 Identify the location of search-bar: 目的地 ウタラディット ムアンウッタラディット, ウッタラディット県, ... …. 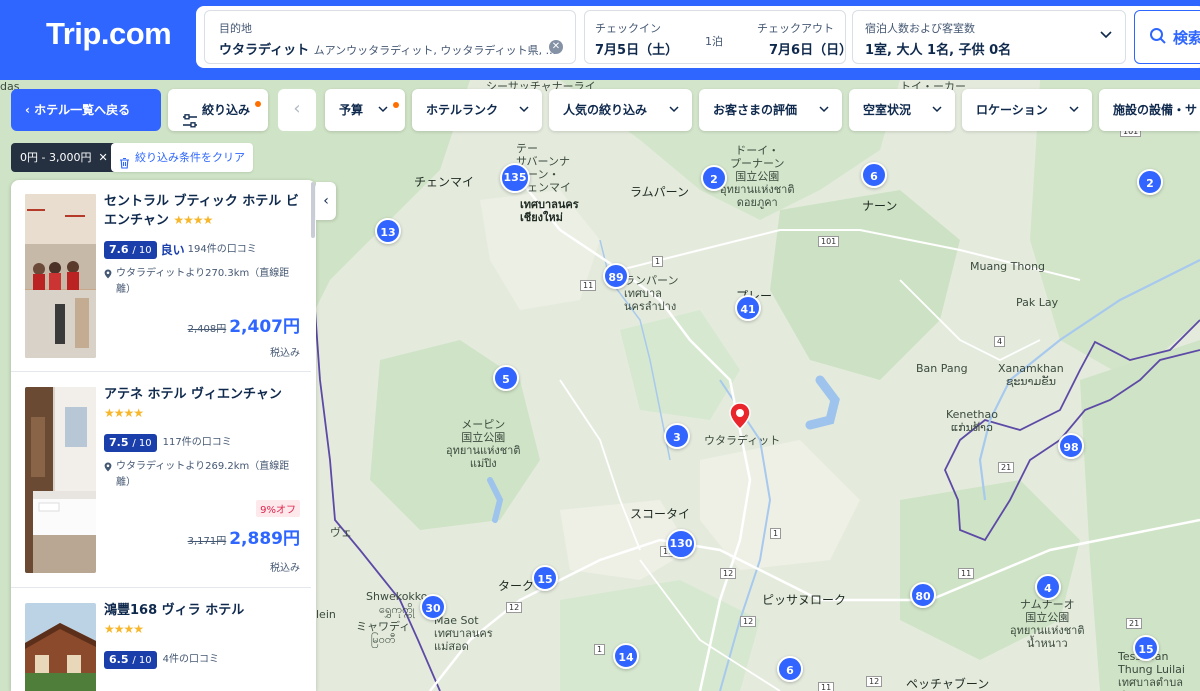
(698, 37).